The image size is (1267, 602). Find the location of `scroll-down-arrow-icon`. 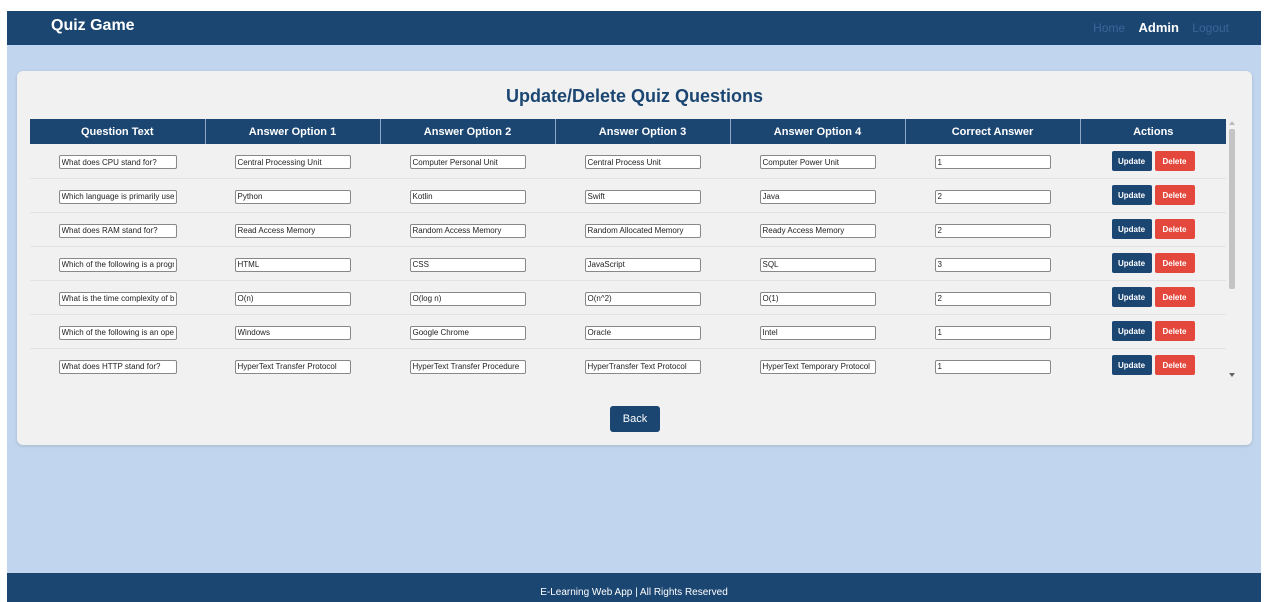

scroll-down-arrow-icon is located at coordinates (1232, 375).